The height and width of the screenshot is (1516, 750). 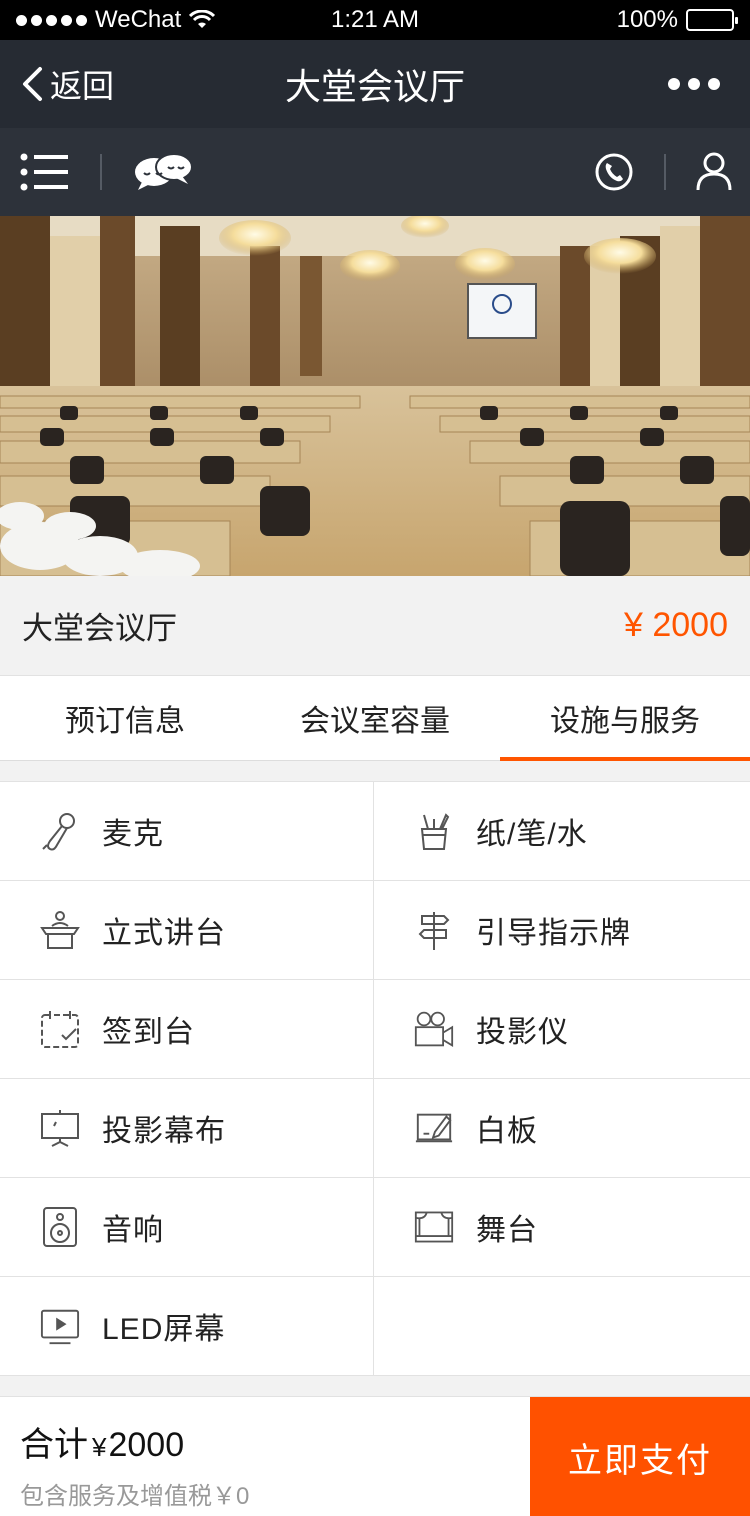 I want to click on facility-item: 纸/笔/水, so click(x=562, y=831).